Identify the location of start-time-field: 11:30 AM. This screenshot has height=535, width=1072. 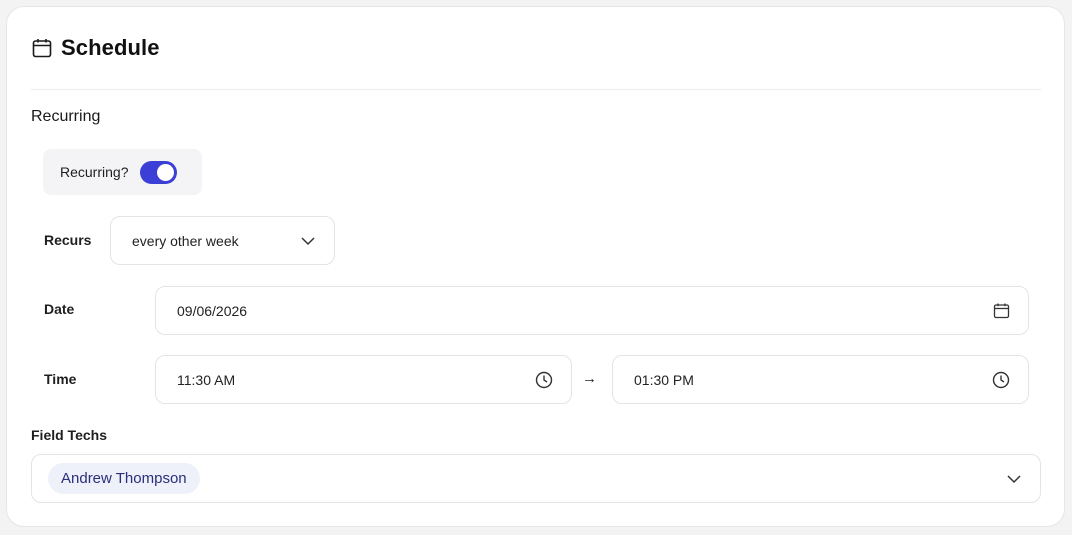
(363, 379).